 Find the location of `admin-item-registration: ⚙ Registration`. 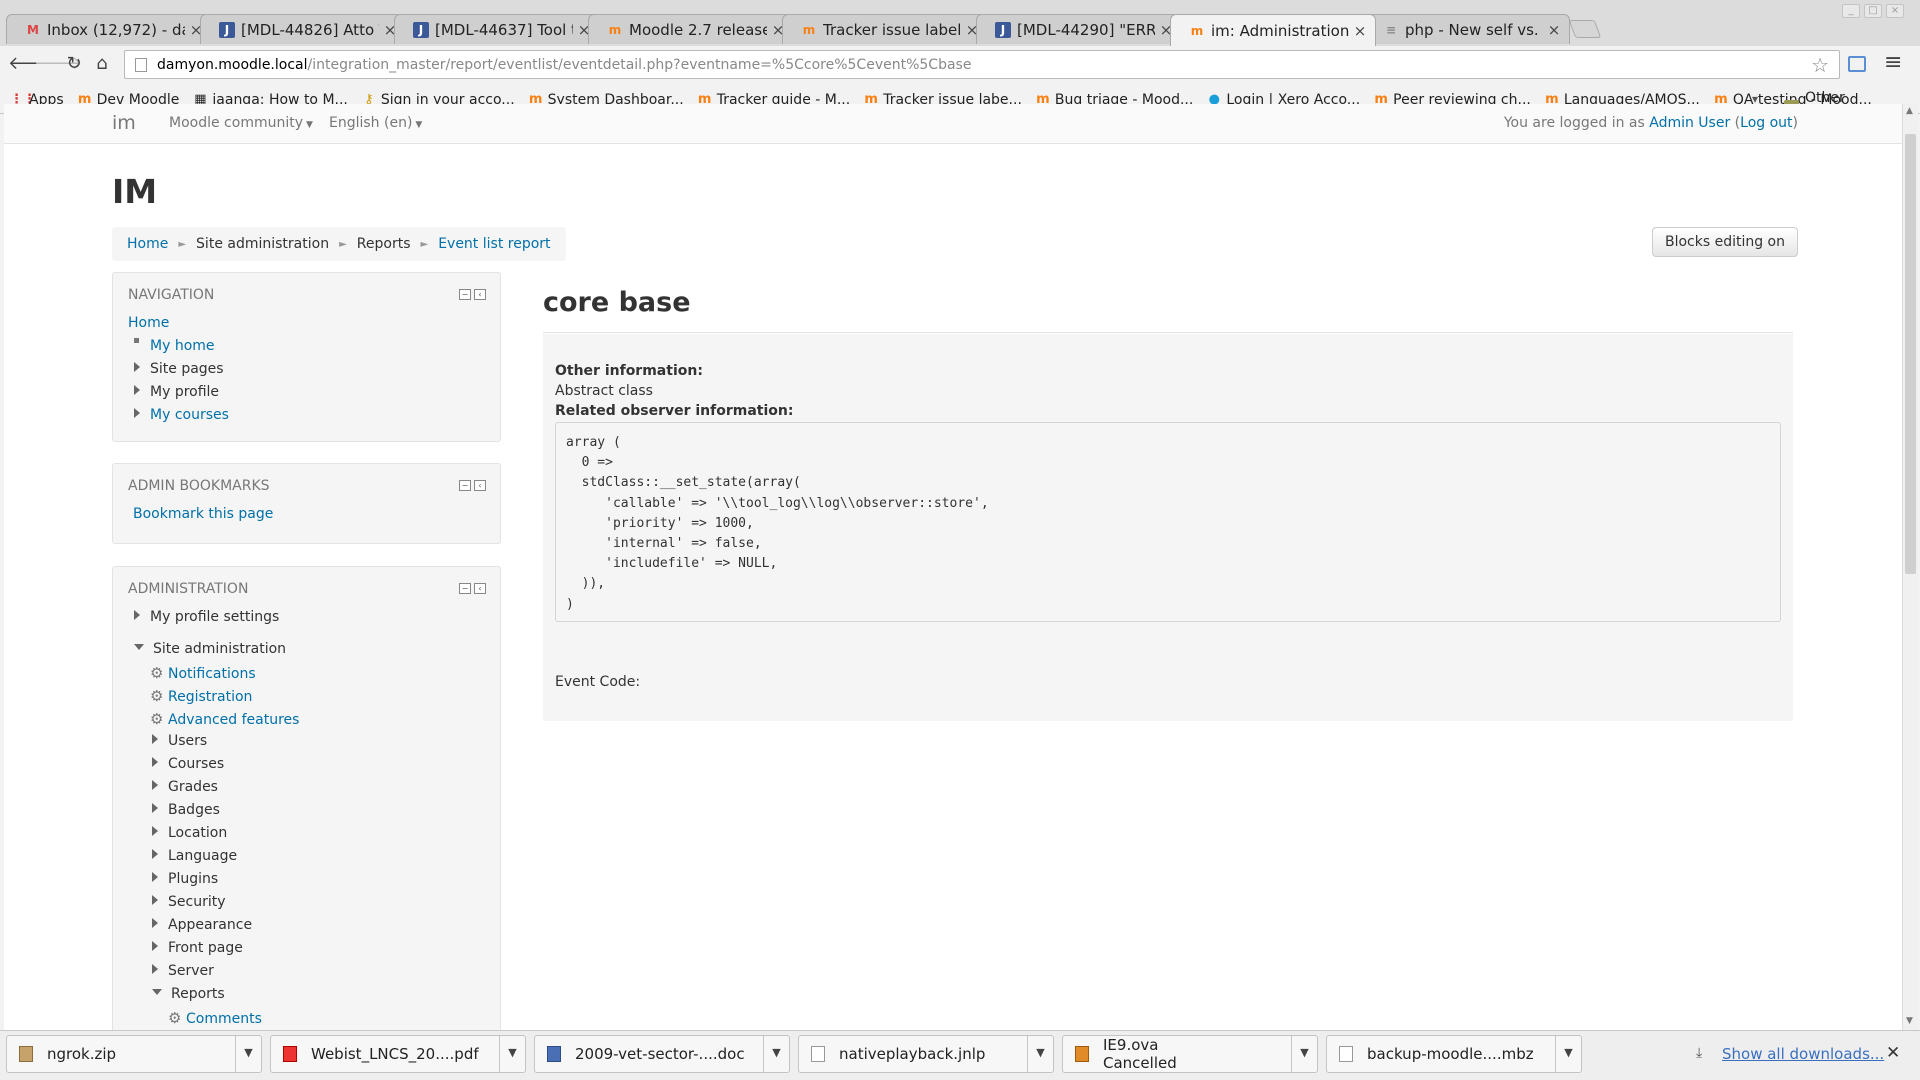

admin-item-registration: ⚙ Registration is located at coordinates (201, 696).